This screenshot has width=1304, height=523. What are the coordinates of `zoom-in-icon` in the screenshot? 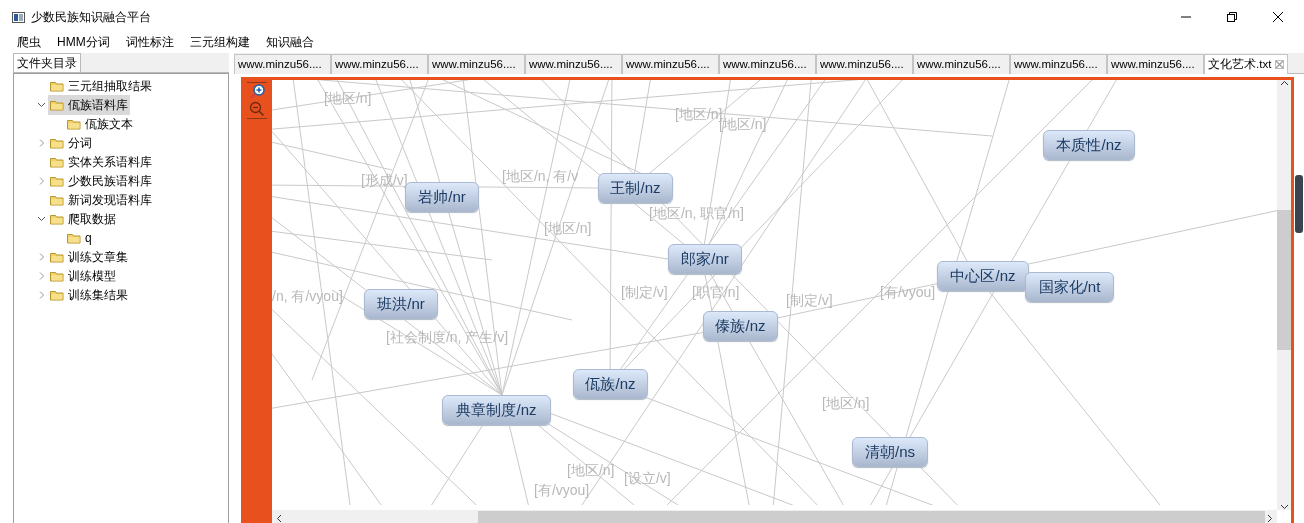 It's located at (256, 92).